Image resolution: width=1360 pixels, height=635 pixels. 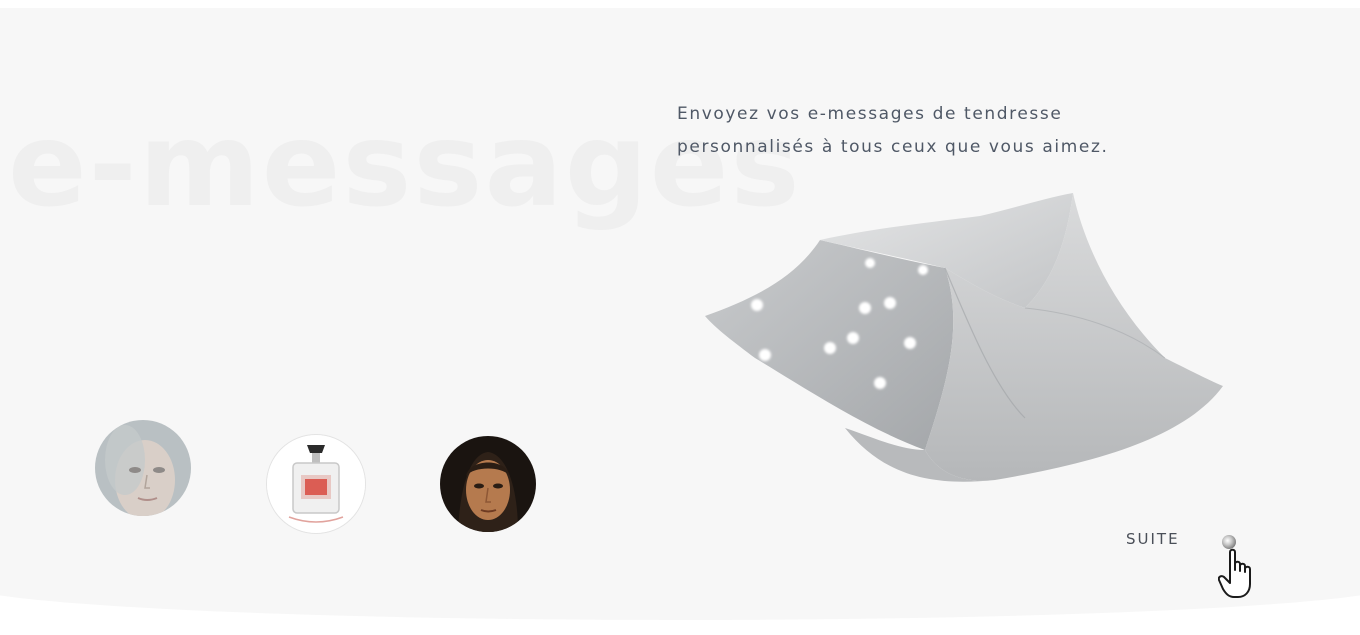 I want to click on tagline-line-1: Envoyez vos e-messages de tendresse, so click(x=870, y=114).